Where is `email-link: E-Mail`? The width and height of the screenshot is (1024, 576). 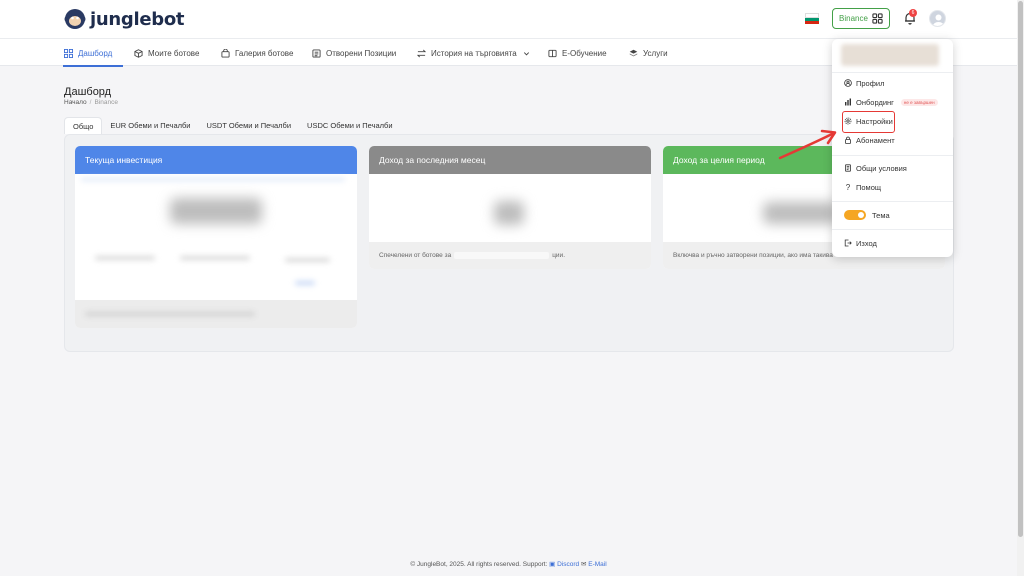
email-link: E-Mail is located at coordinates (597, 564).